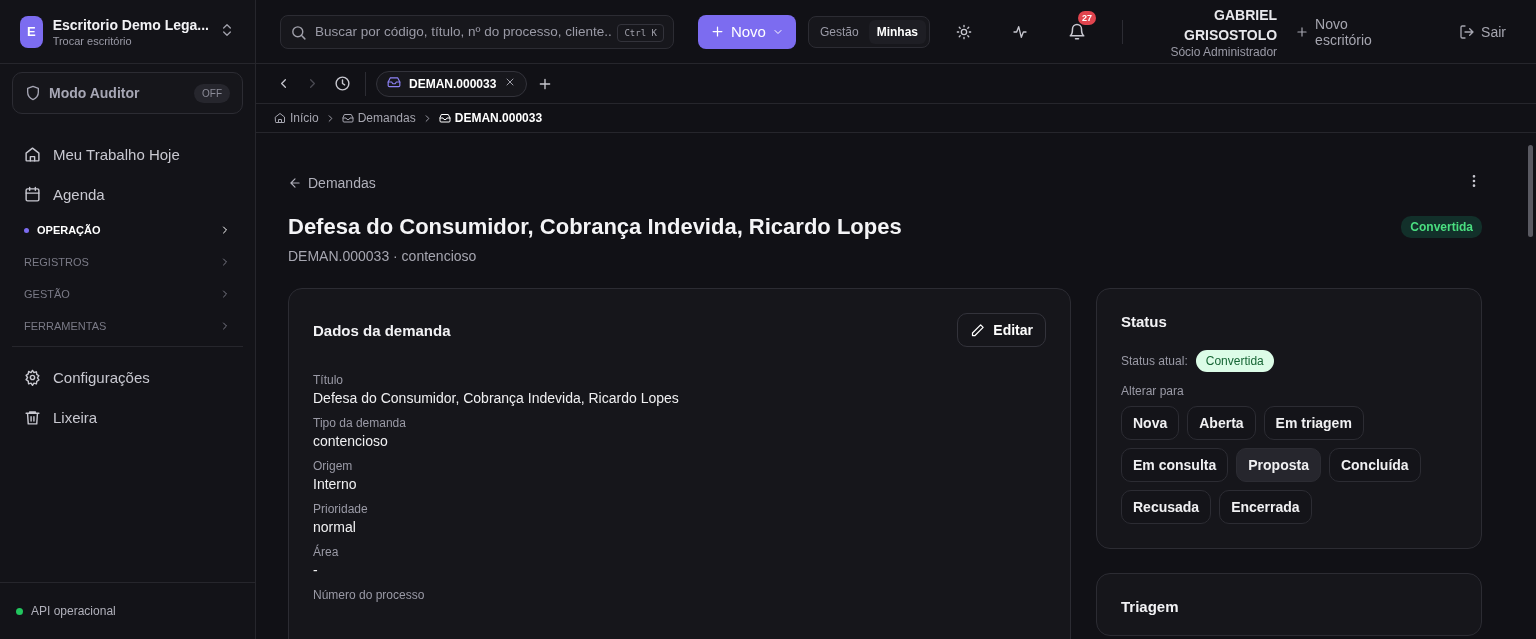 The width and height of the screenshot is (1536, 639). Describe the element at coordinates (1175, 465) in the screenshot. I see `status-option-button: Em consulta` at that location.